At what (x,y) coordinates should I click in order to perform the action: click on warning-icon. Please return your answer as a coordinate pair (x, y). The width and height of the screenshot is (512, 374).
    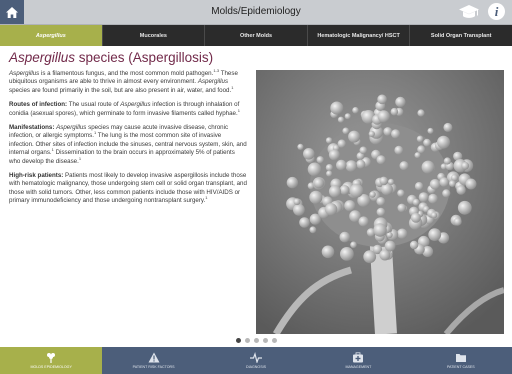
    Looking at the image, I should click on (154, 357).